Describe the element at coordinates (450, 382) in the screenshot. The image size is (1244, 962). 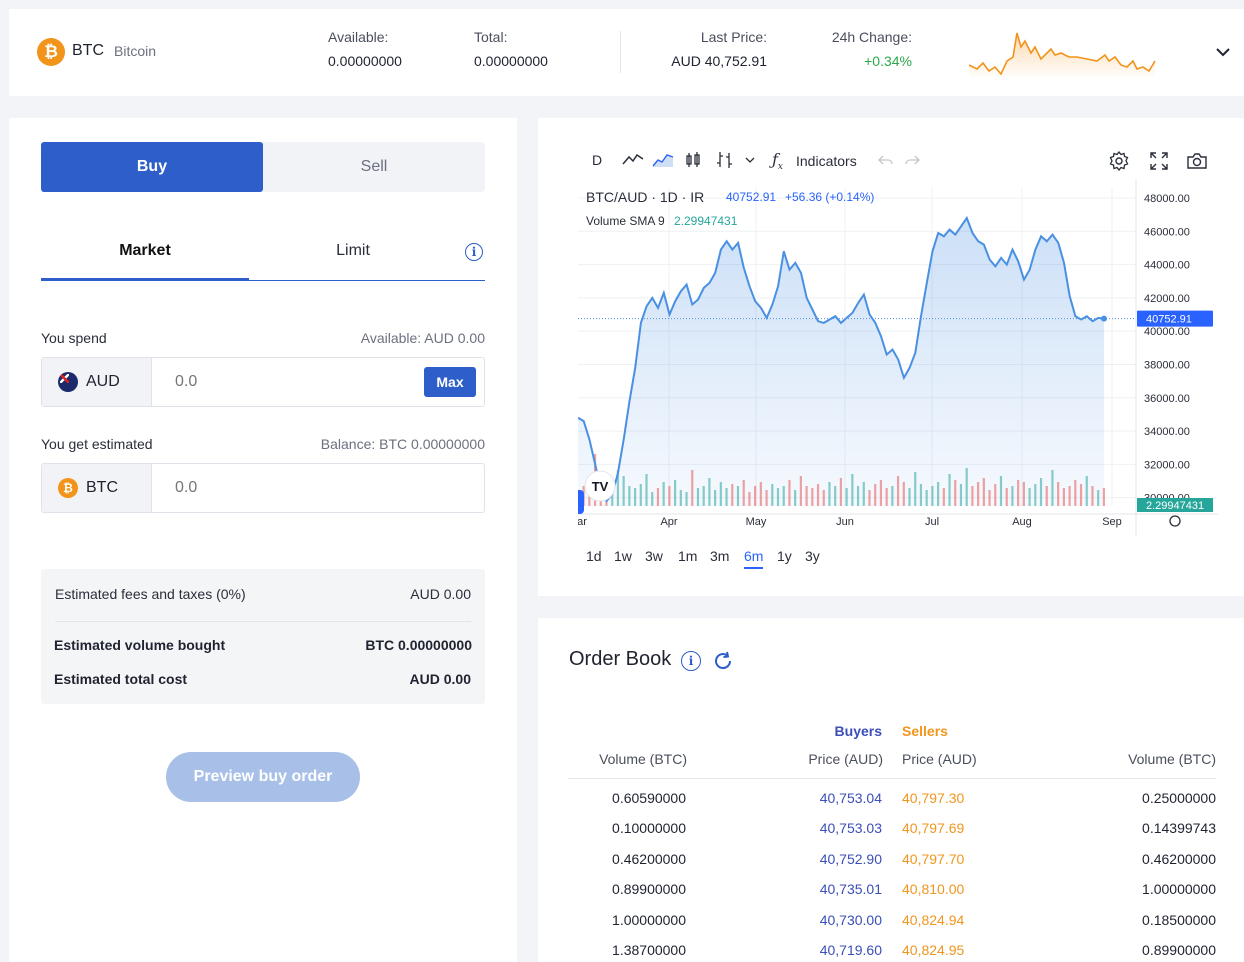
I see `max-button: Max` at that location.